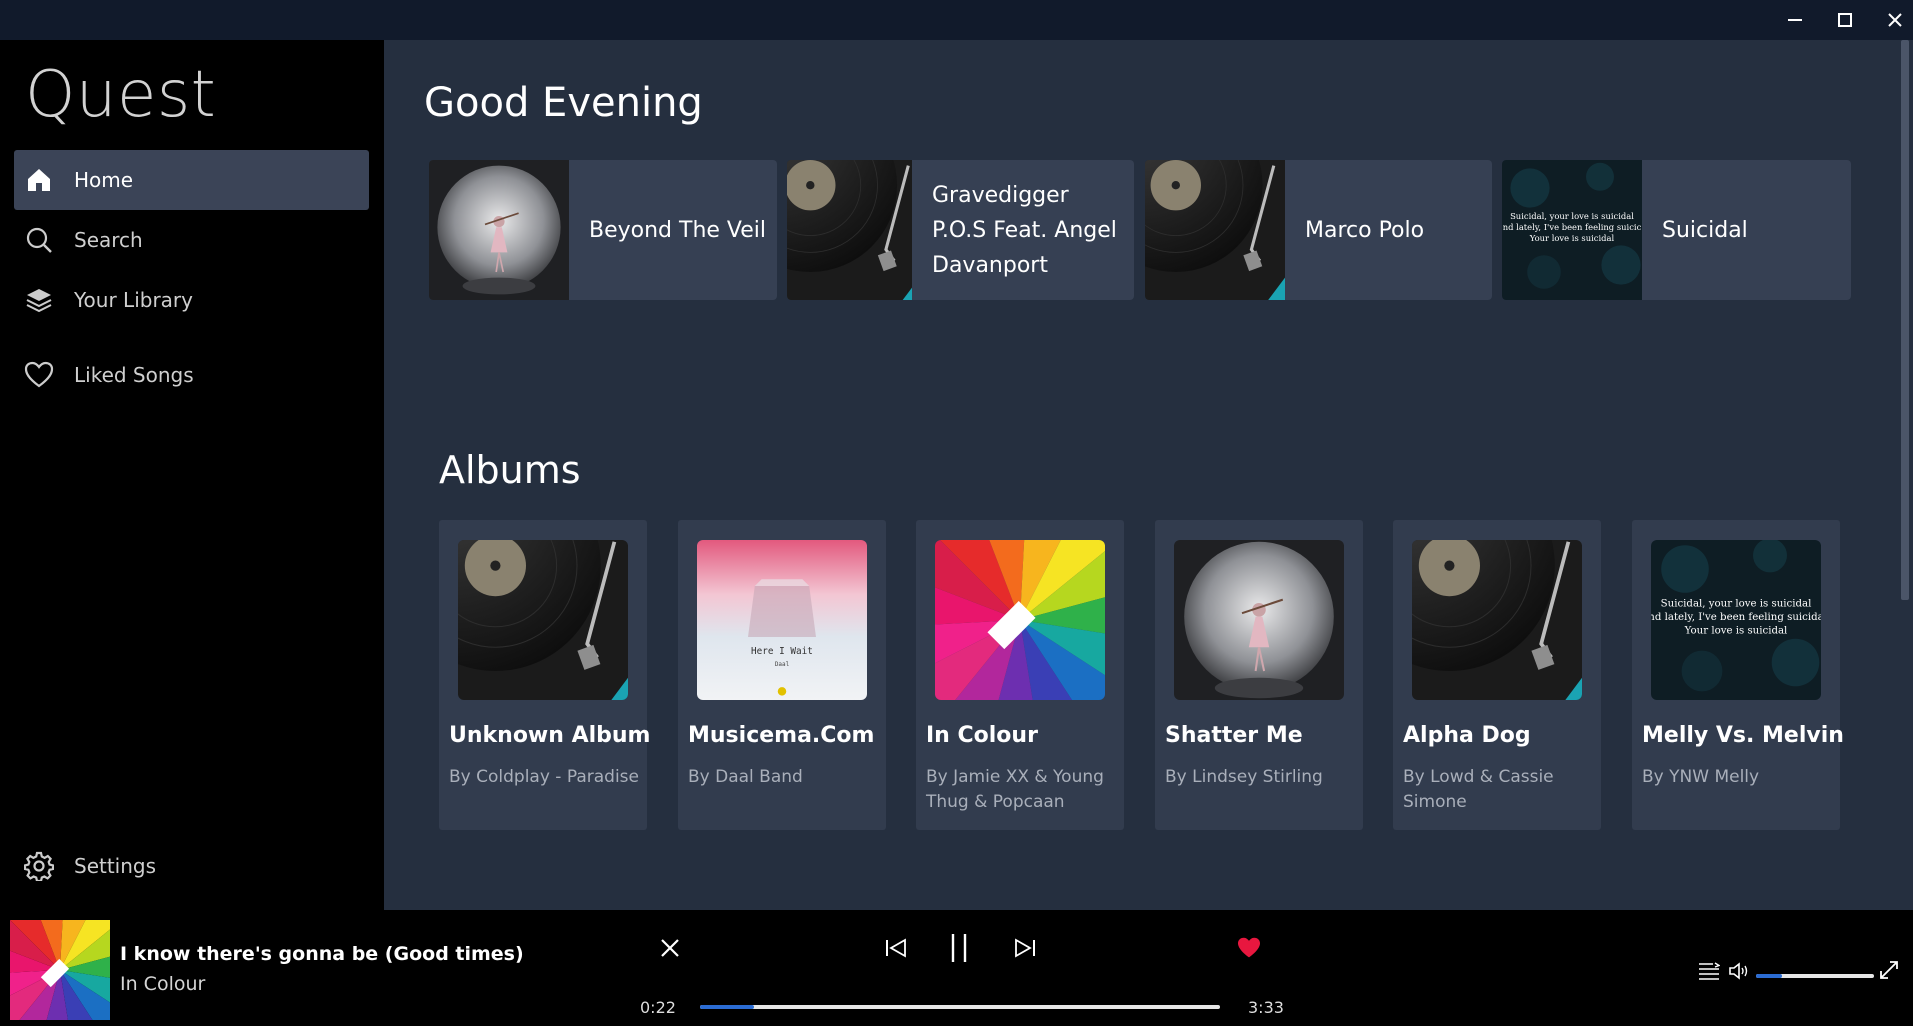  I want to click on sidebar-item-library: Your Library, so click(191, 300).